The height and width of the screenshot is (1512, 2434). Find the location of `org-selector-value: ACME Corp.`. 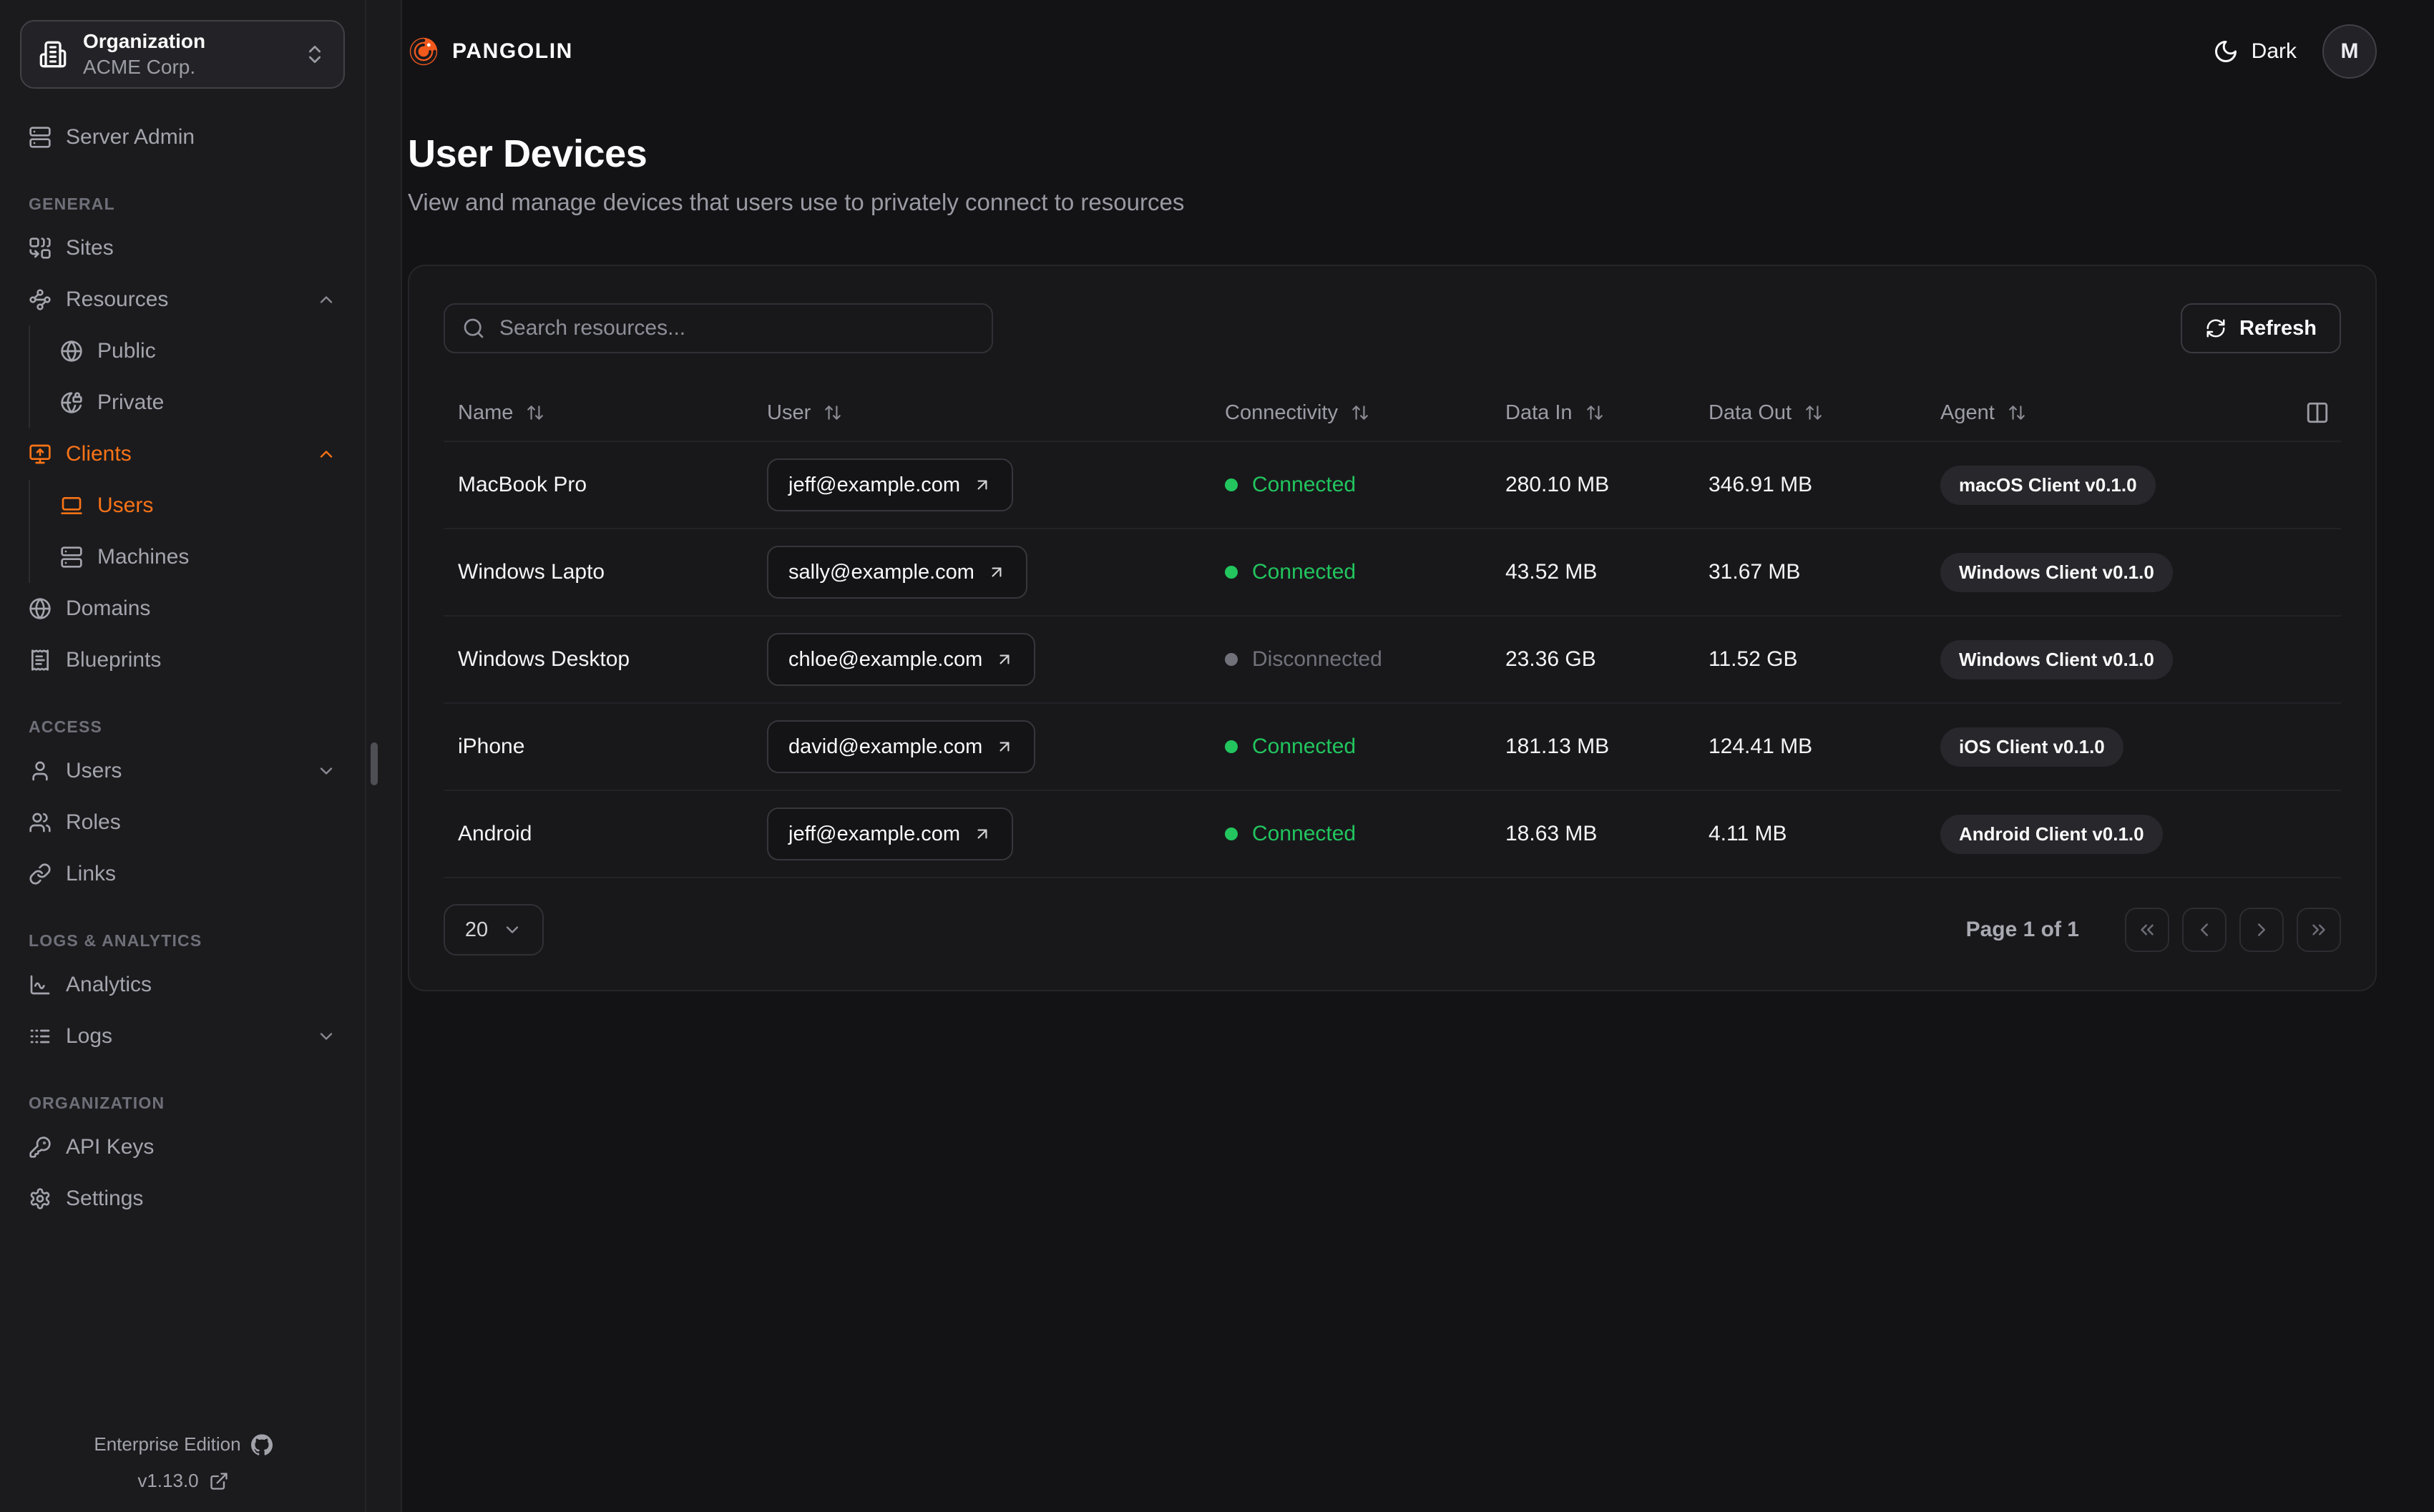

org-selector-value: ACME Corp. is located at coordinates (139, 67).